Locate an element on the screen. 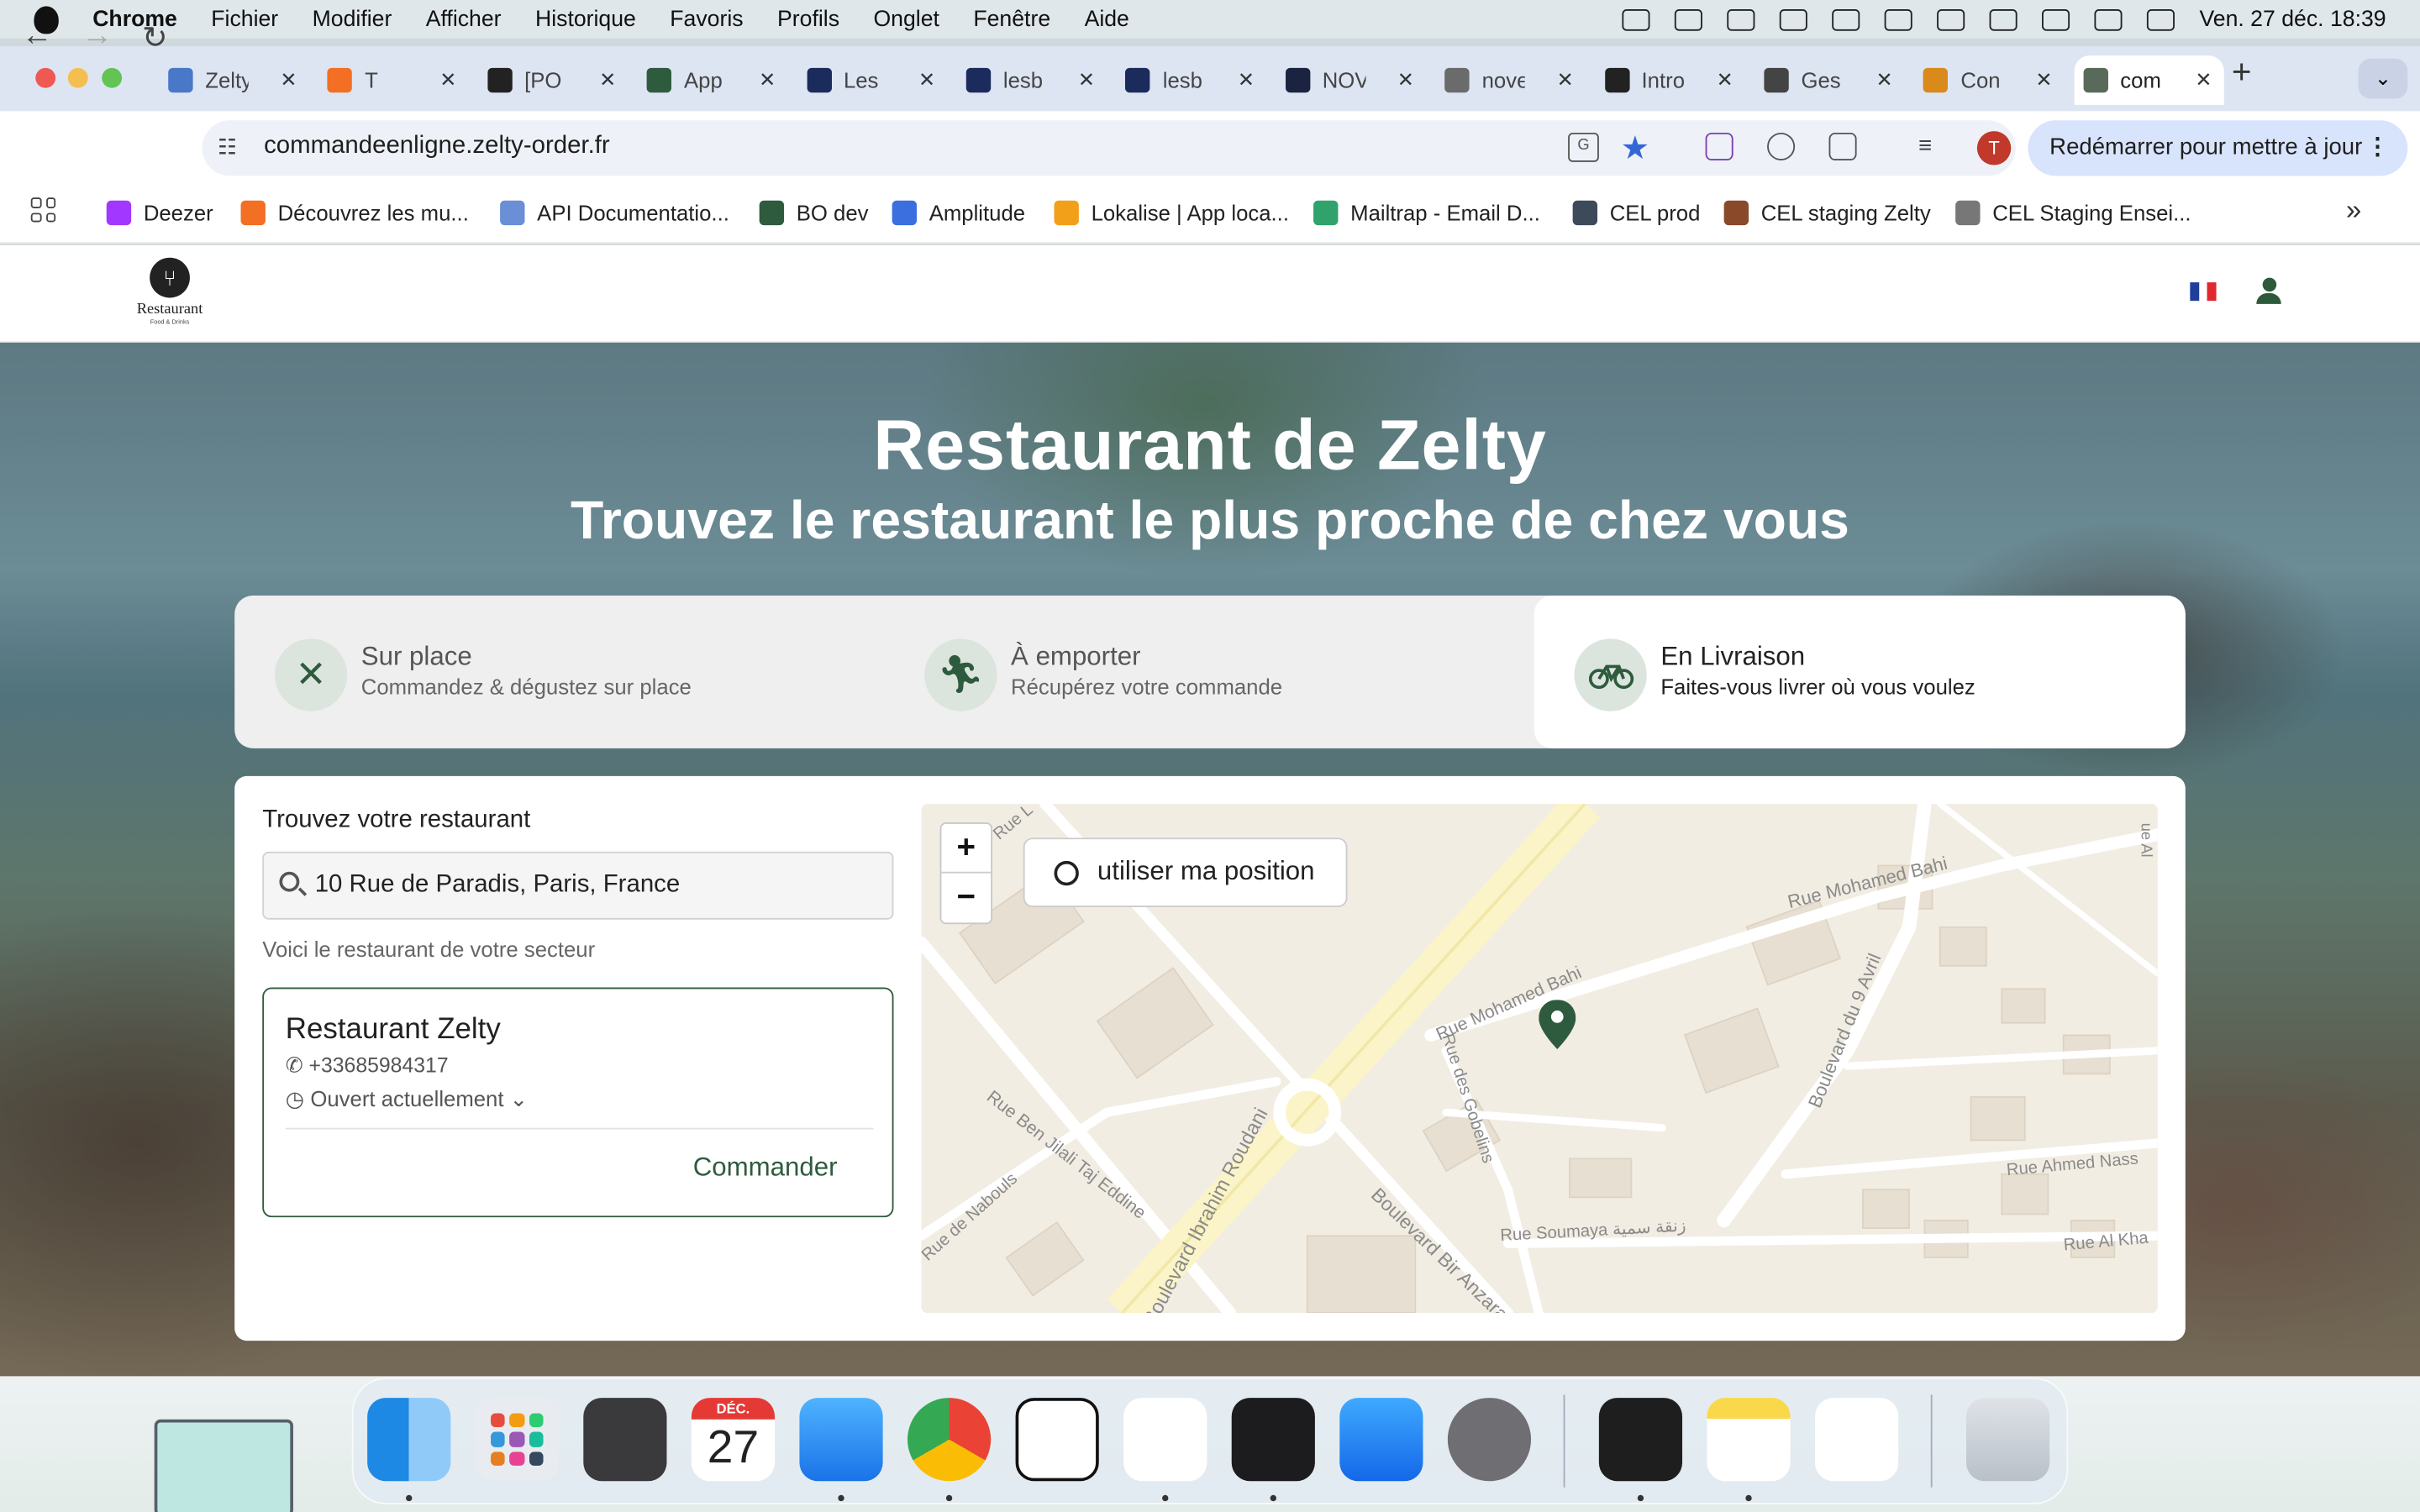 This screenshot has height=1512, width=2420. back-icon: ← is located at coordinates (37, 36).